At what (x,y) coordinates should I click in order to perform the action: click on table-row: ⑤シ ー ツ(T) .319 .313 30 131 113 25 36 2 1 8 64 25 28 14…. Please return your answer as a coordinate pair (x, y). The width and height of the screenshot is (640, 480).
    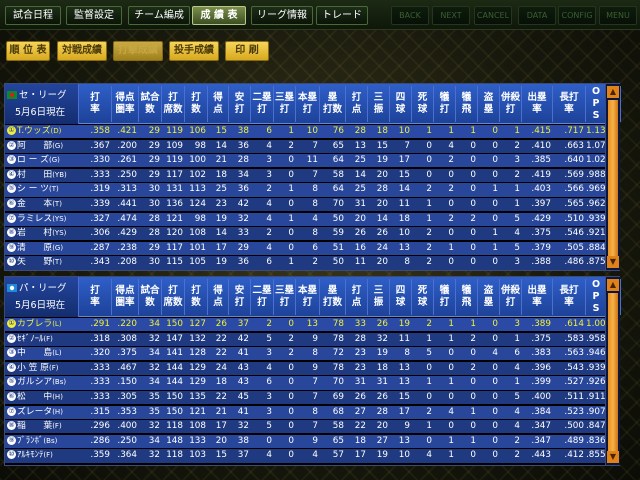
    Looking at the image, I should click on (312, 190).